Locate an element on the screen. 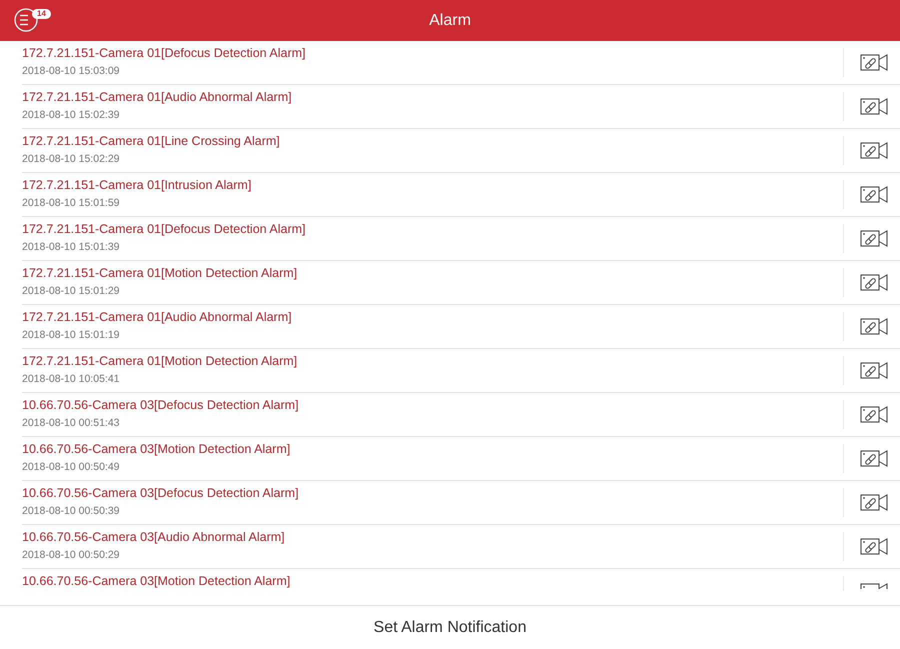  alarm-time: 2018-08-10 15:01:19 is located at coordinates (71, 335).